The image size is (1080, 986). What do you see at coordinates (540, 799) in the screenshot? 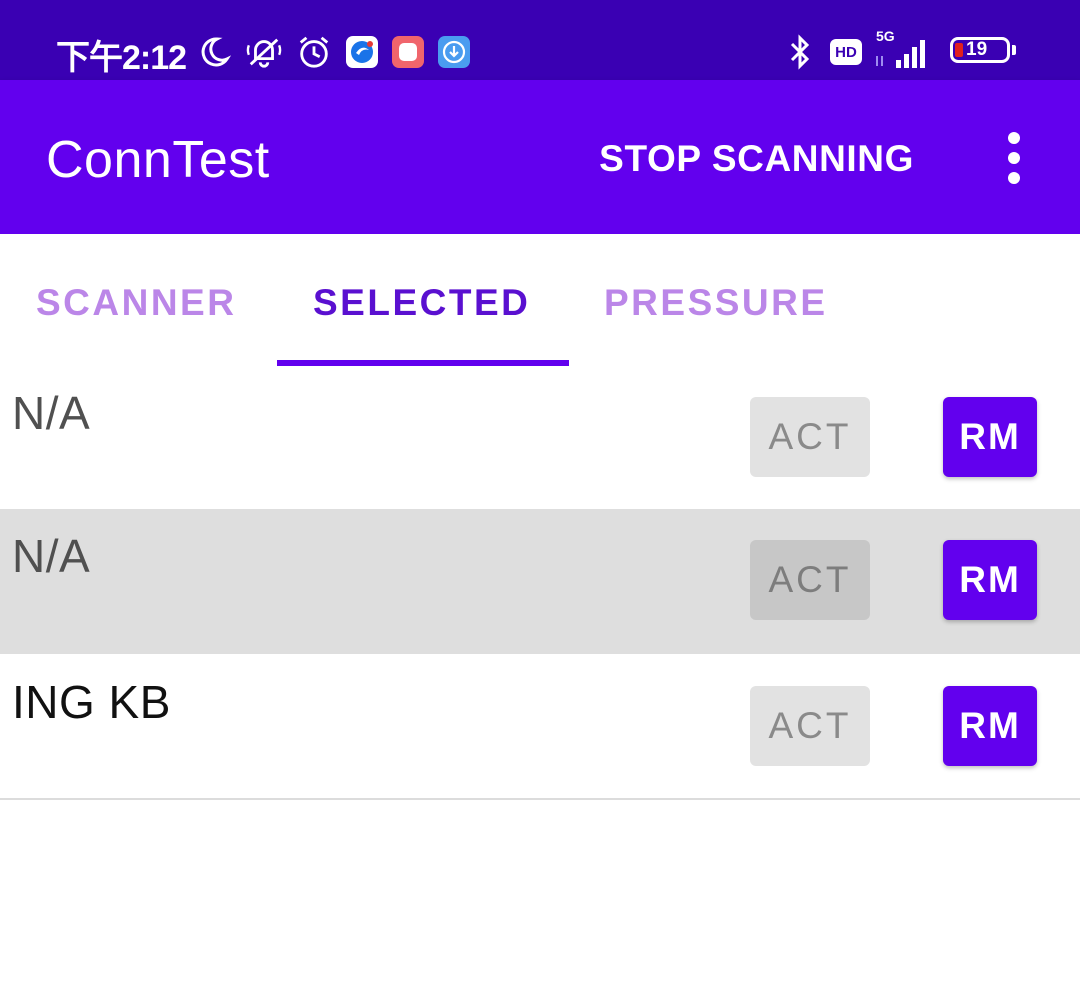
I see `list-divider` at bounding box center [540, 799].